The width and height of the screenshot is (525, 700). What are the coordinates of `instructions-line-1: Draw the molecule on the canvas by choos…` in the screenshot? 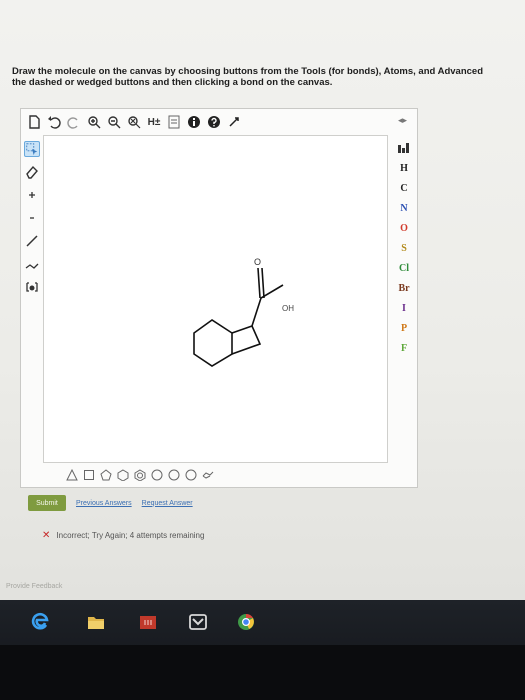 It's located at (247, 71).